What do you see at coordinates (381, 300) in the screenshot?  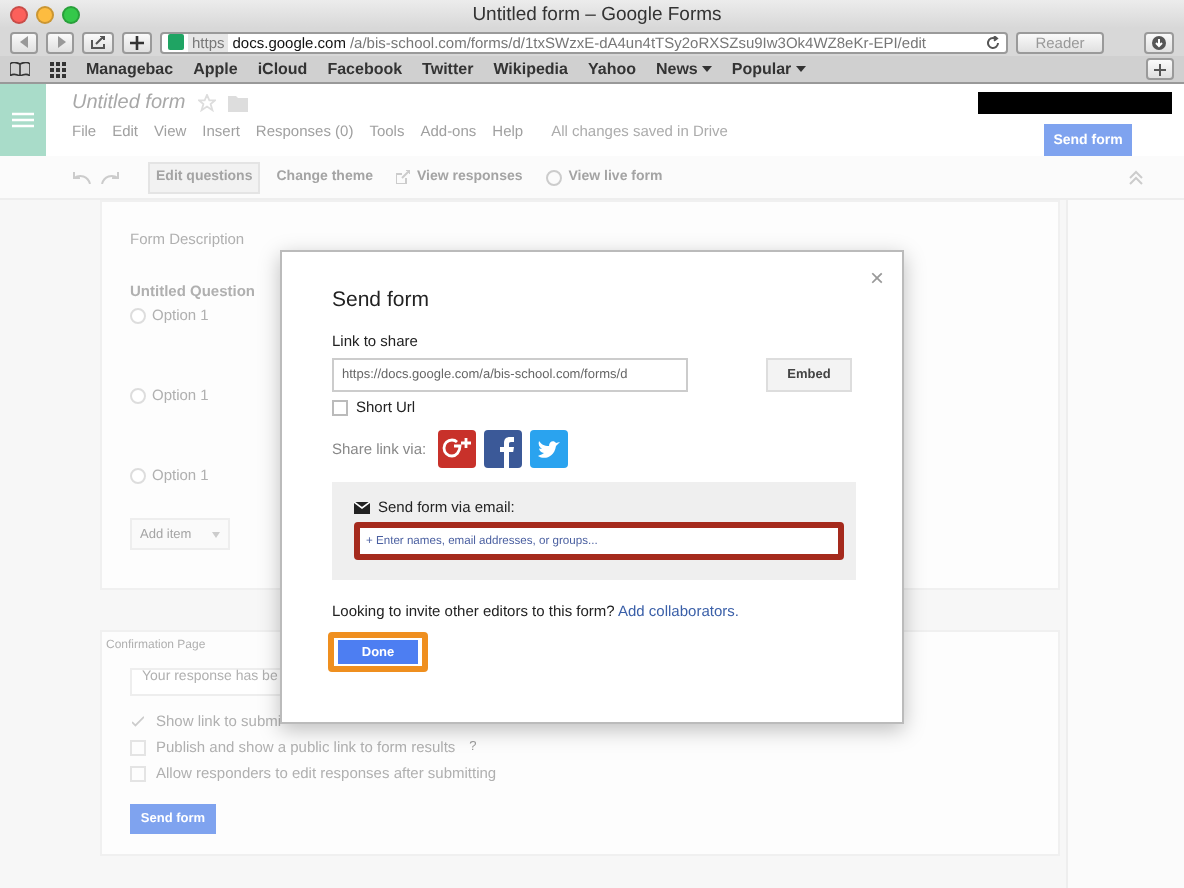 I see `dialog-title: Send form` at bounding box center [381, 300].